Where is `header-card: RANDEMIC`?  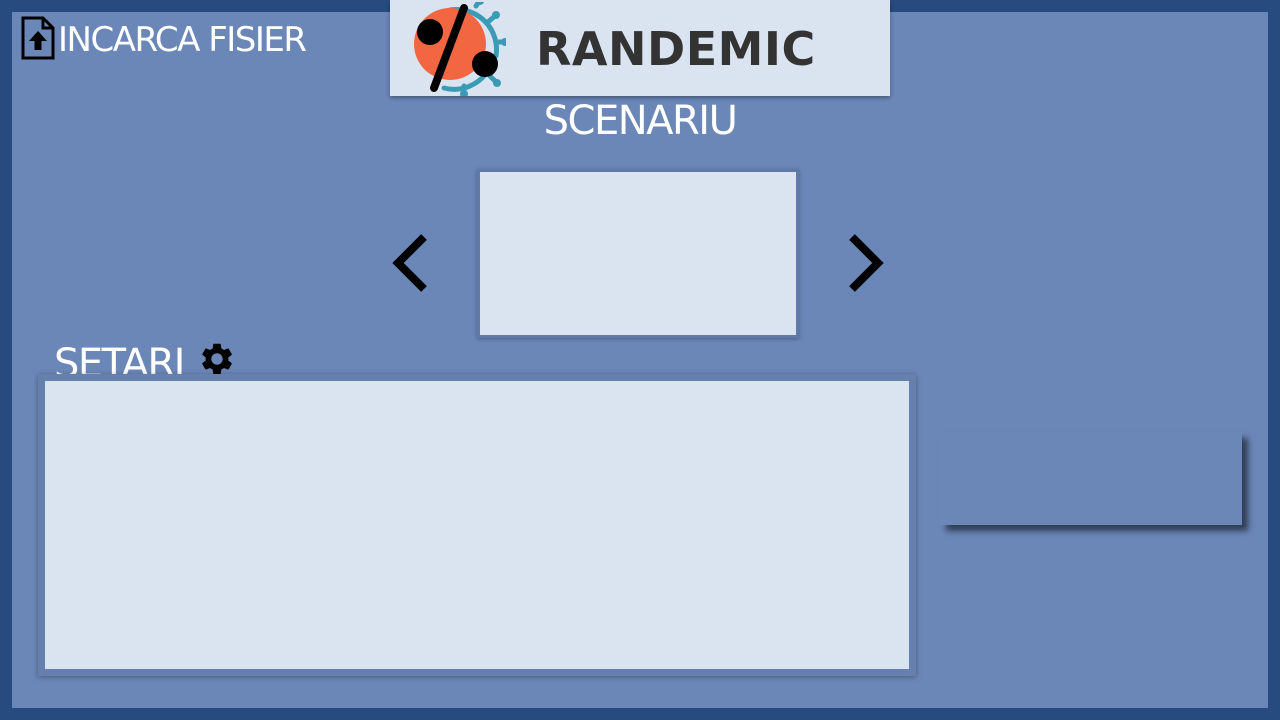 header-card: RANDEMIC is located at coordinates (640, 49).